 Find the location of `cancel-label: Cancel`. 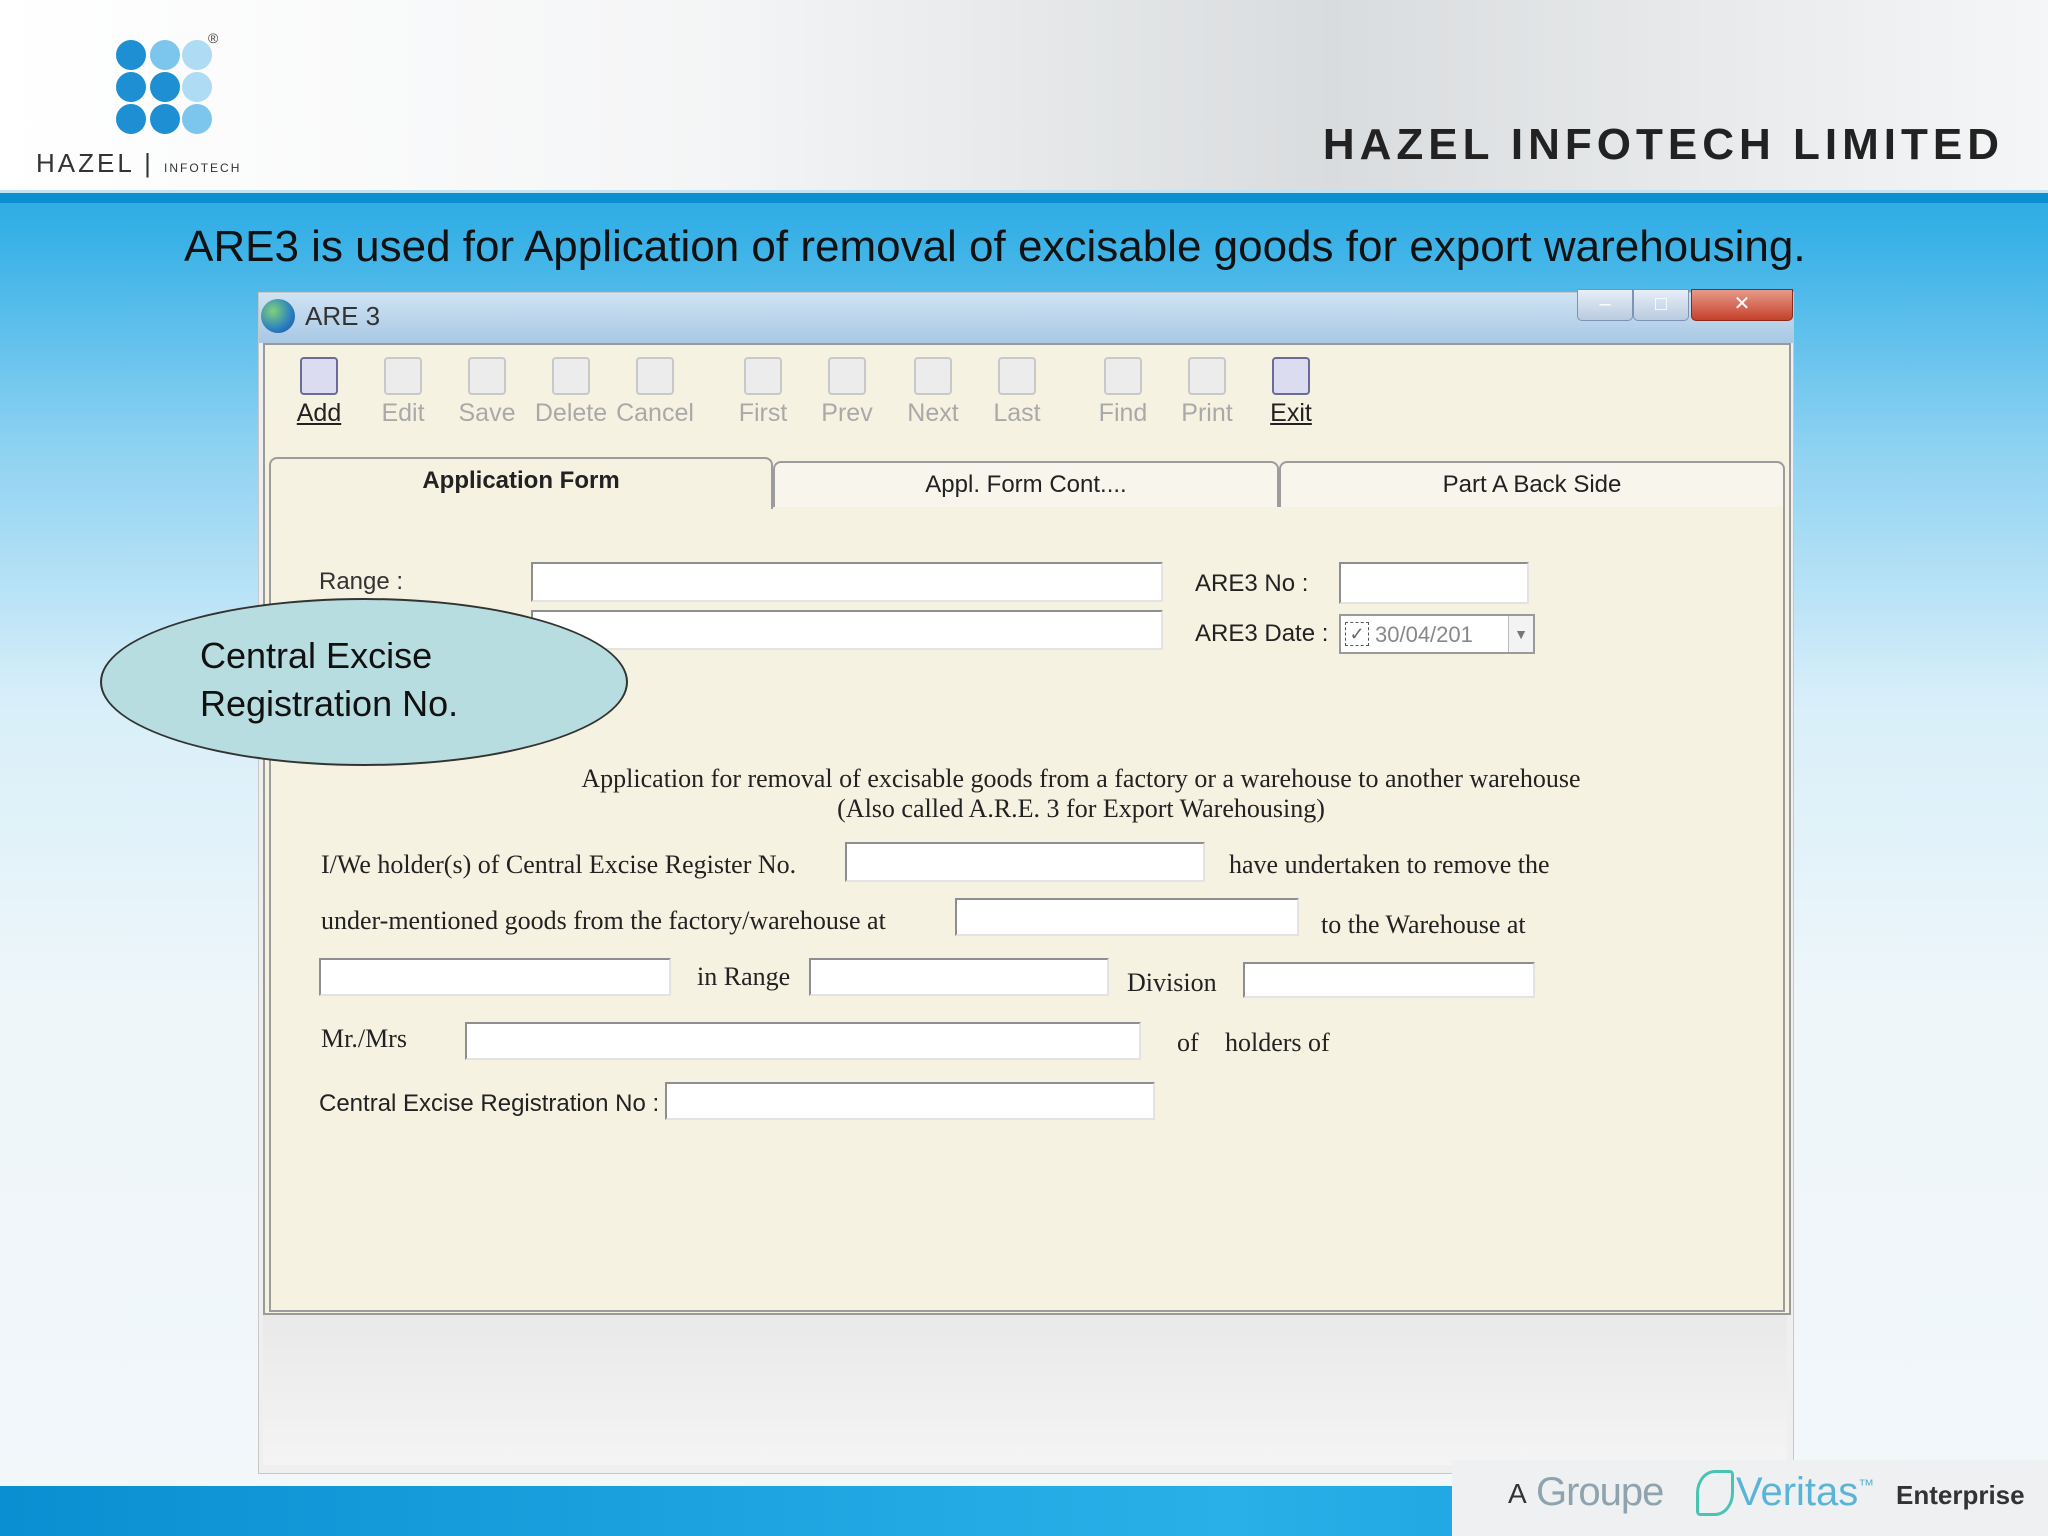

cancel-label: Cancel is located at coordinates (655, 413).